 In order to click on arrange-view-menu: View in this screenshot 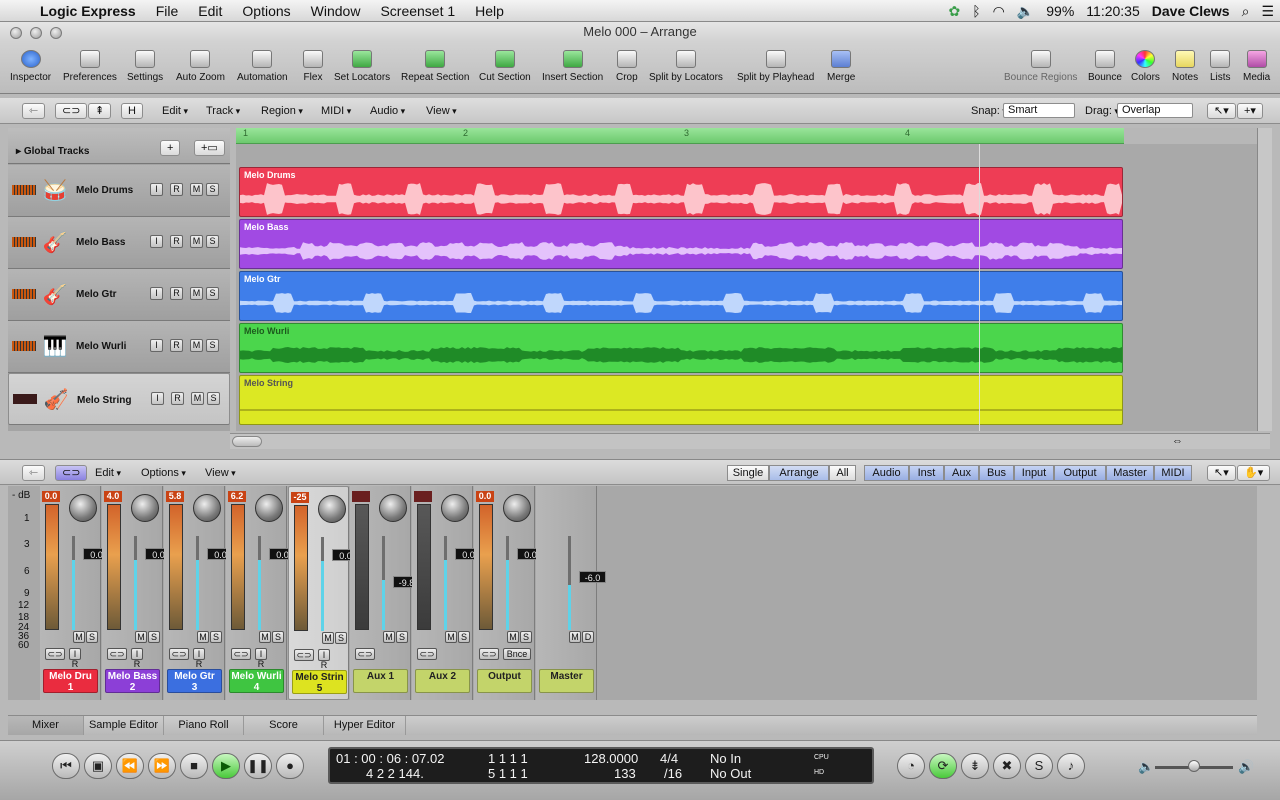, I will do `click(441, 111)`.